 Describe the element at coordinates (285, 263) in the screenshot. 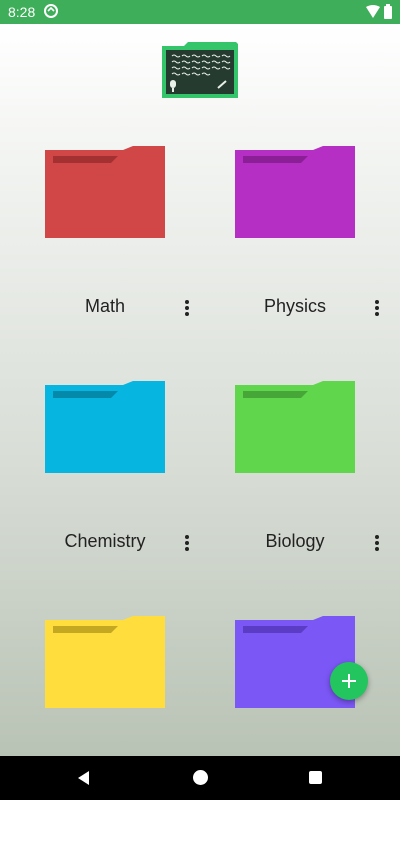

I see `folder-card-physics: Physics` at that location.